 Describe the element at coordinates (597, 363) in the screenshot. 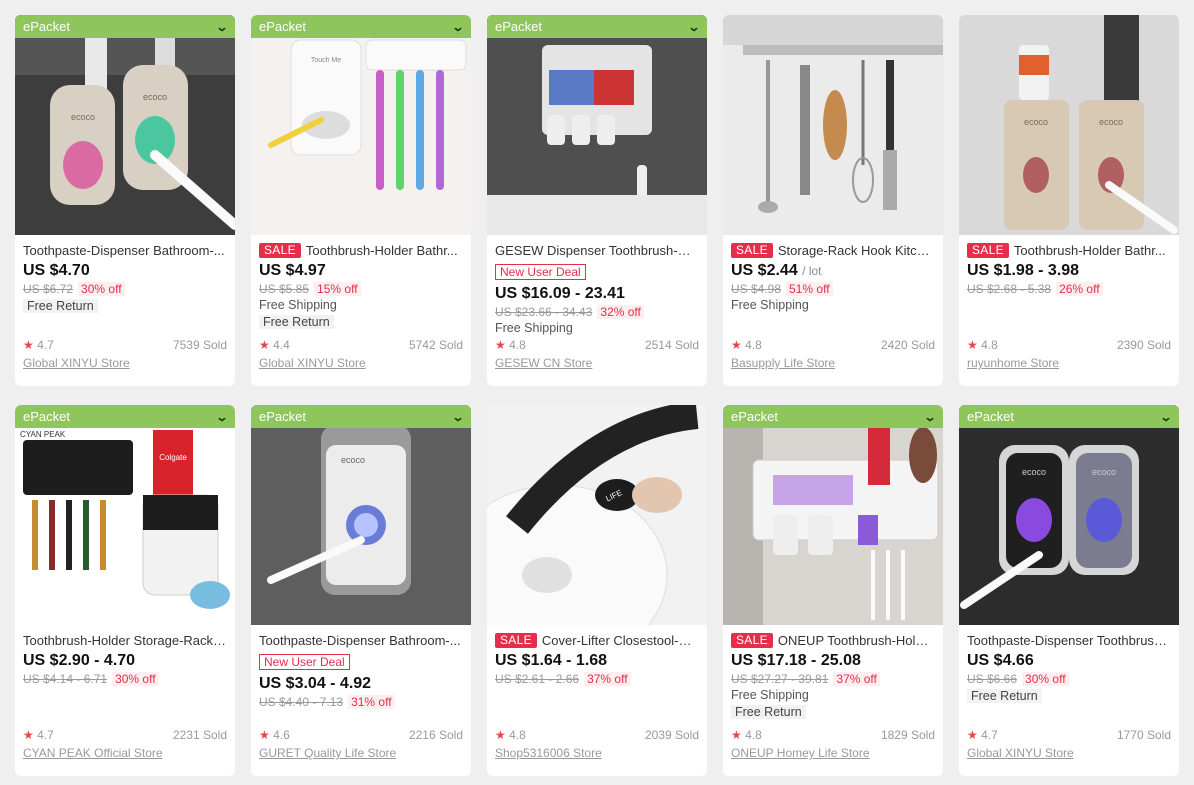

I see `store-link: GESEW CN Store` at that location.